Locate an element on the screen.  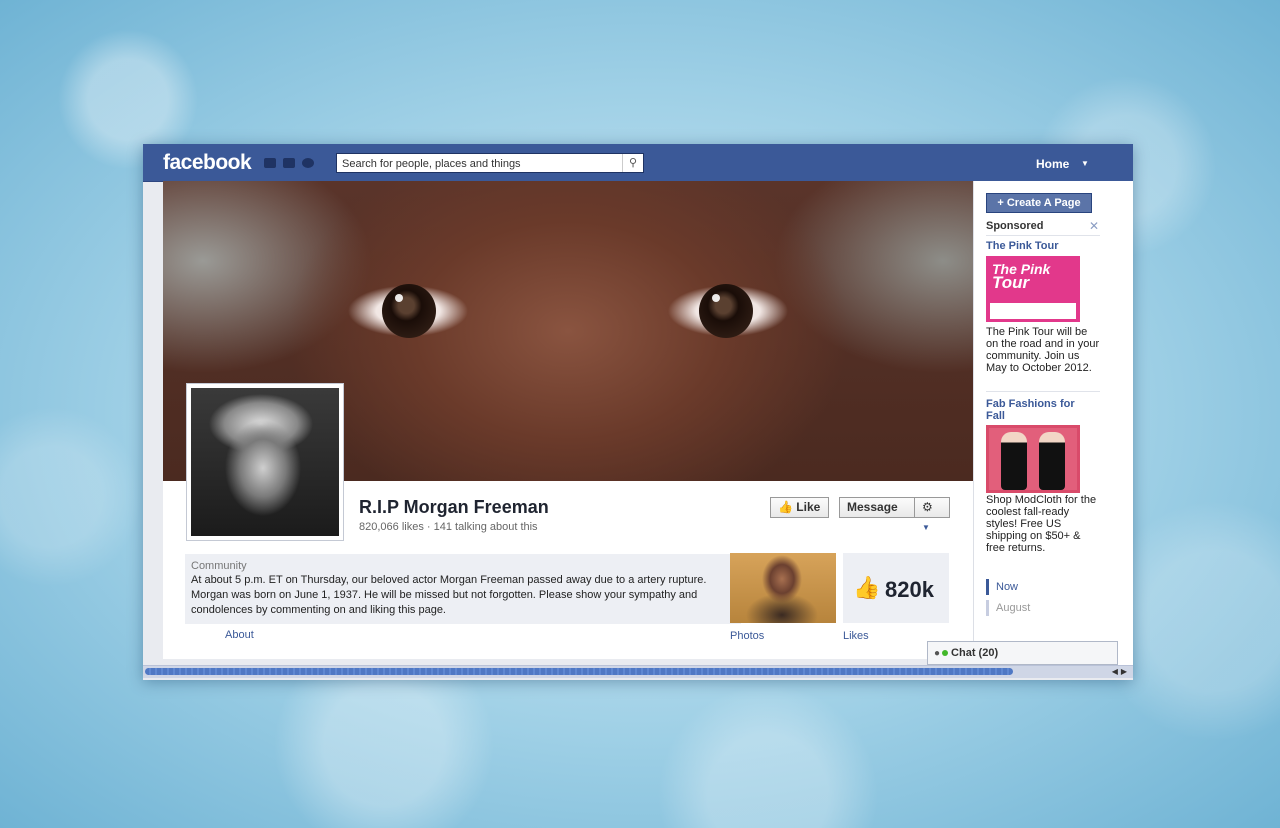
profile-picture is located at coordinates (265, 462).